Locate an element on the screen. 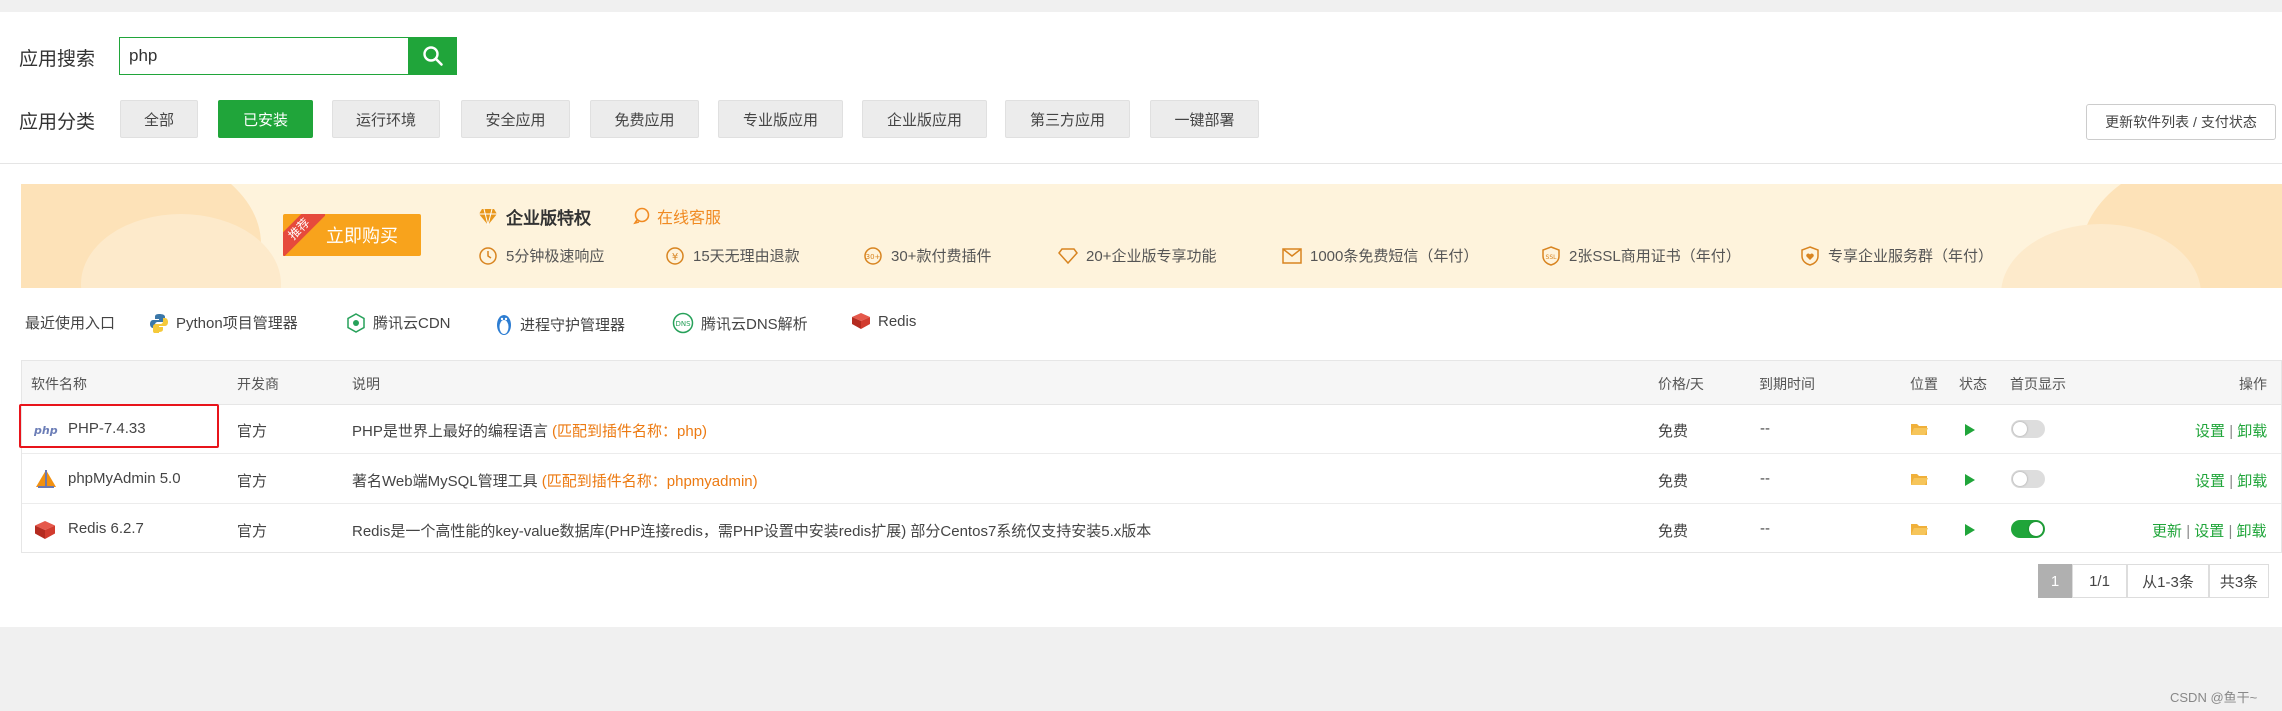 This screenshot has width=2282, height=711. recommend-ribbon: 推荐 is located at coordinates (304, 235).